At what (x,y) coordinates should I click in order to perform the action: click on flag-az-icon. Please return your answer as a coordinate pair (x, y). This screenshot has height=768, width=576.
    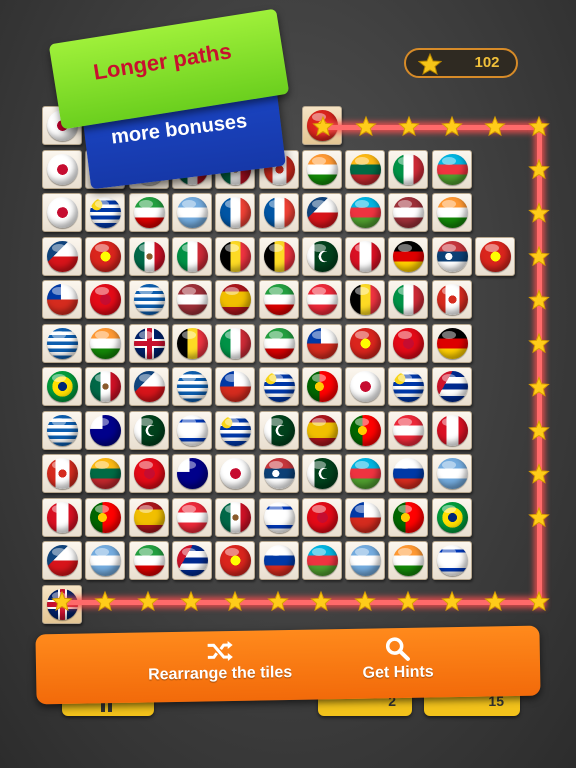
    Looking at the image, I should click on (452, 169).